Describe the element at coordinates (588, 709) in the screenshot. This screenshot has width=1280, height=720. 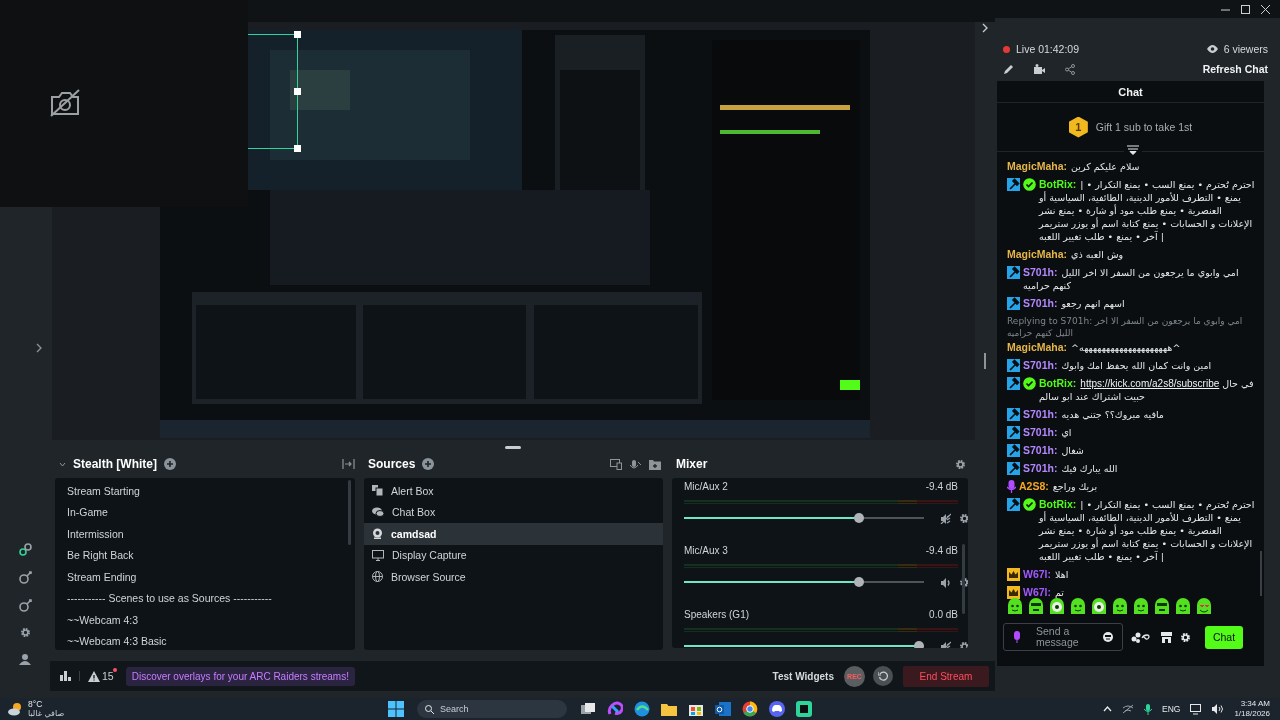
I see `task-view-icon` at that location.